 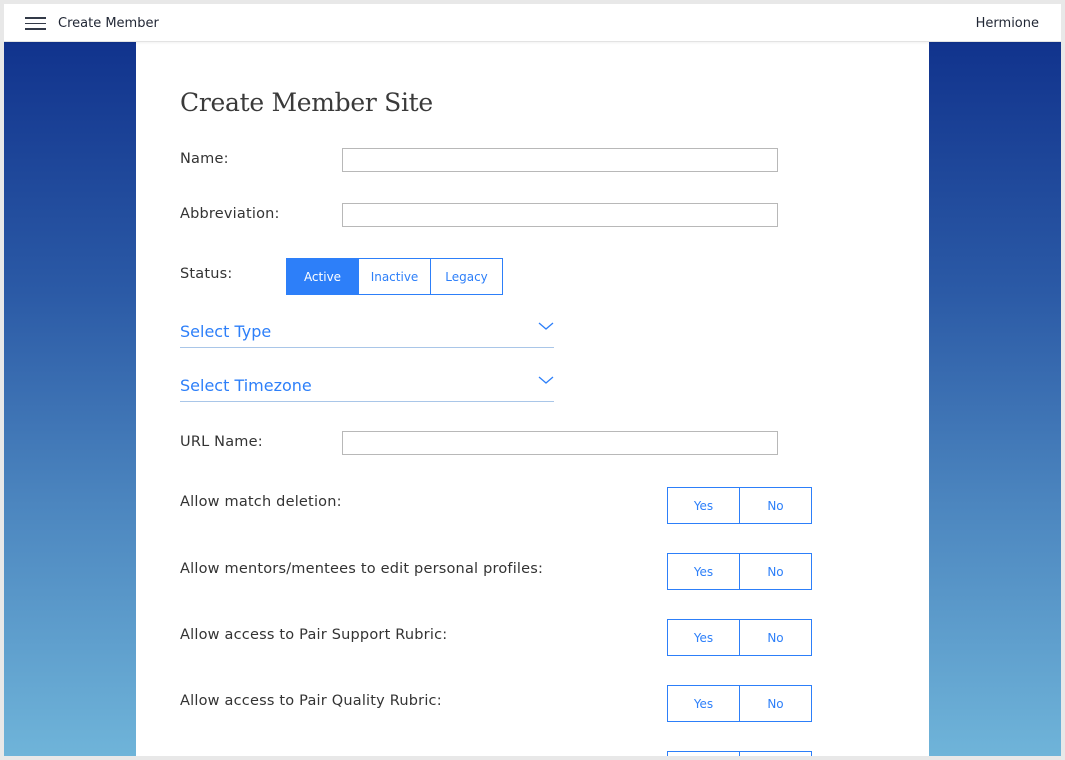 I want to click on select-timezone-label: Select Timezone, so click(x=246, y=385).